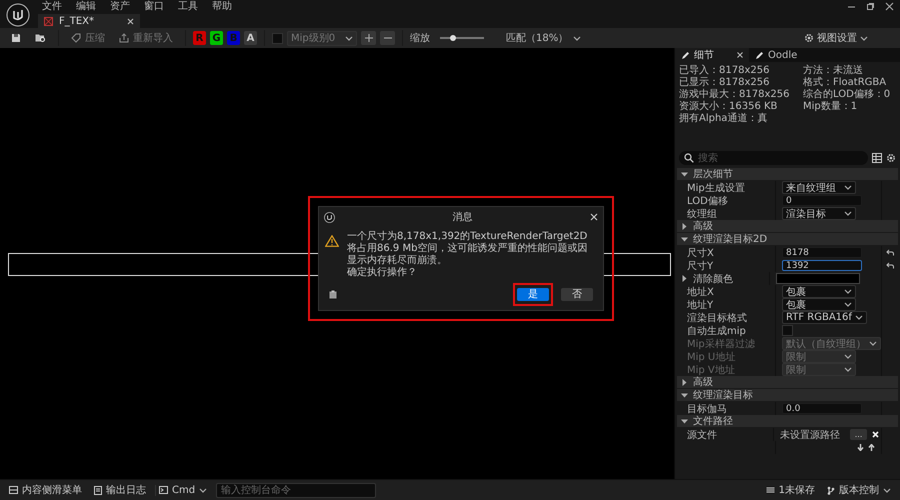  What do you see at coordinates (713, 279) in the screenshot?
I see `property-label: 清除颜色` at bounding box center [713, 279].